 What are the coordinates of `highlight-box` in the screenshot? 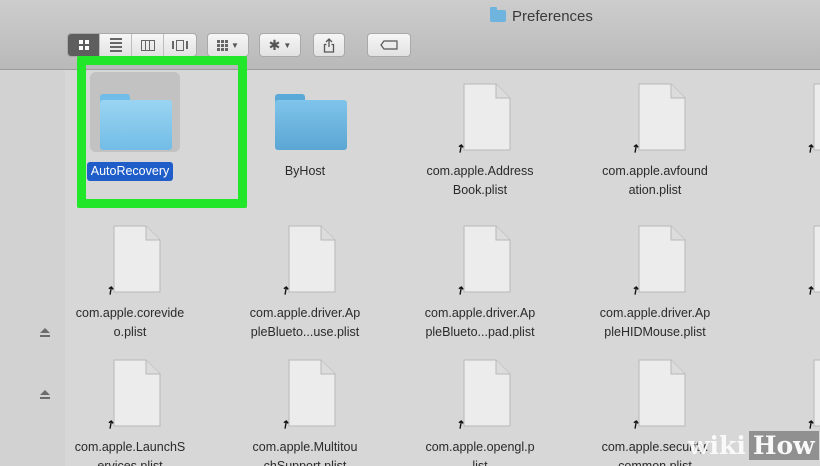 It's located at (162, 132).